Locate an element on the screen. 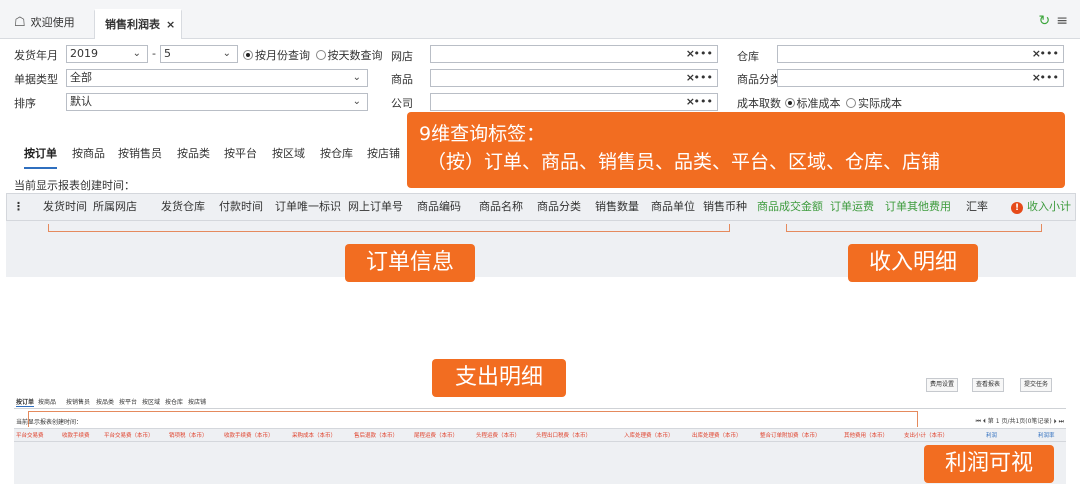  cost-label: 成本取数 is located at coordinates (759, 103).